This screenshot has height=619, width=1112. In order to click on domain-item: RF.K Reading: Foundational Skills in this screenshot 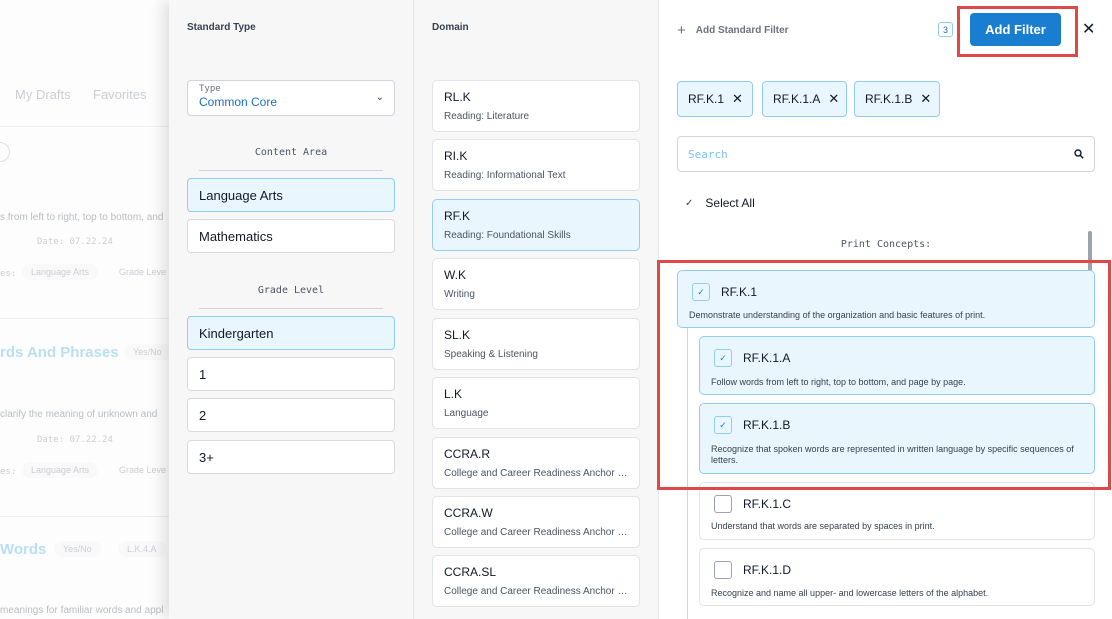, I will do `click(536, 225)`.